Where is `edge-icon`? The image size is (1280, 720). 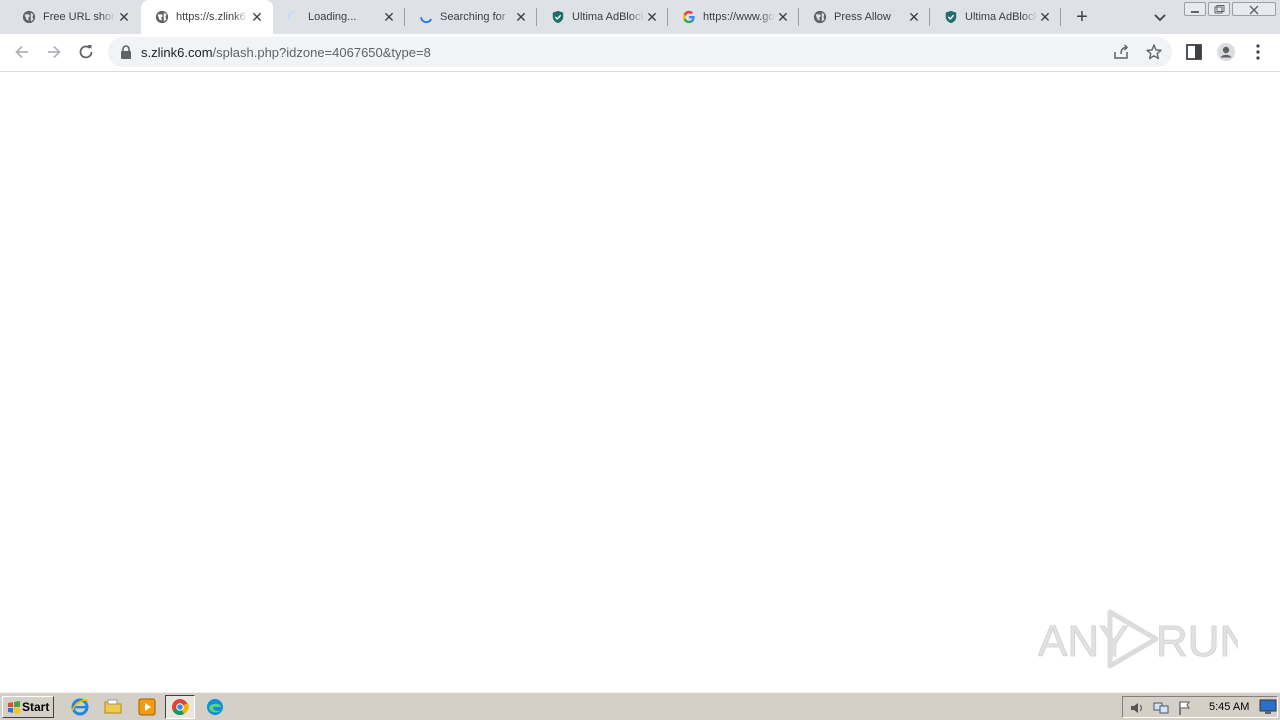
edge-icon is located at coordinates (215, 707).